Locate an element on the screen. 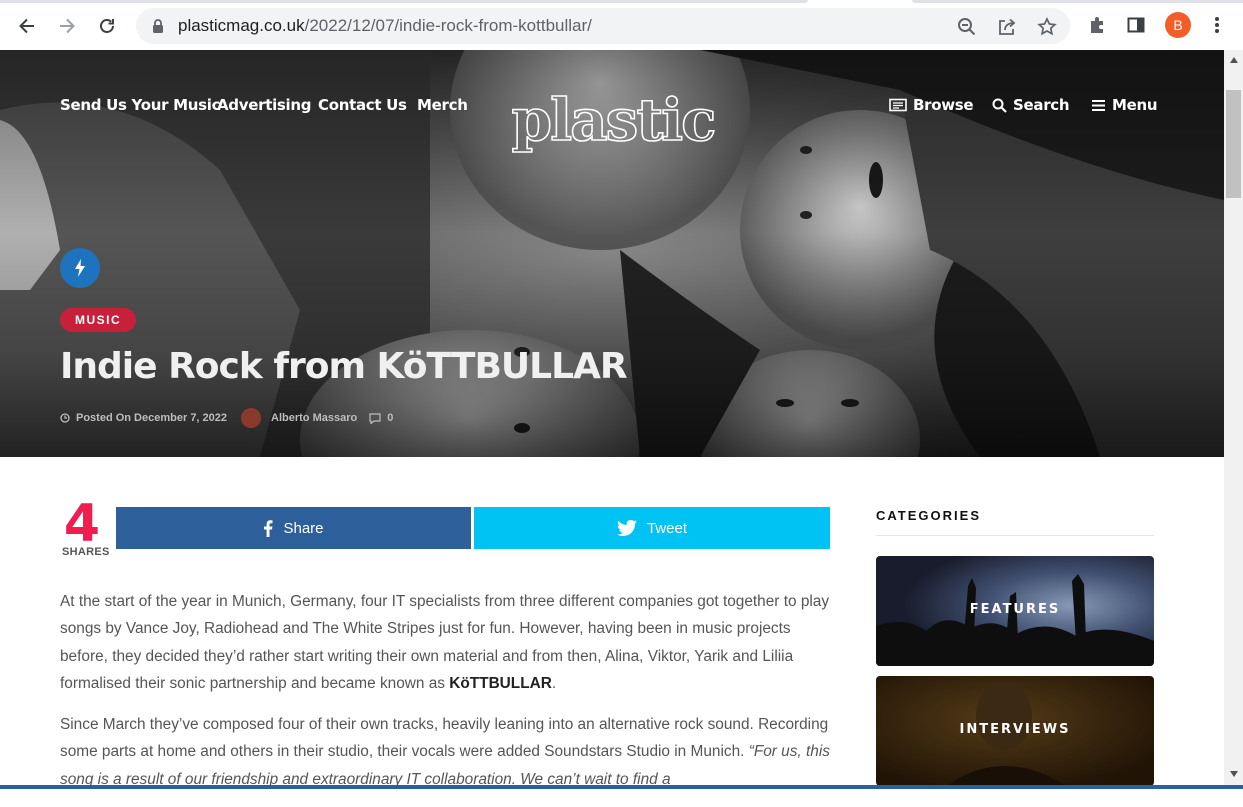  share-count-label: SHARES is located at coordinates (86, 552).